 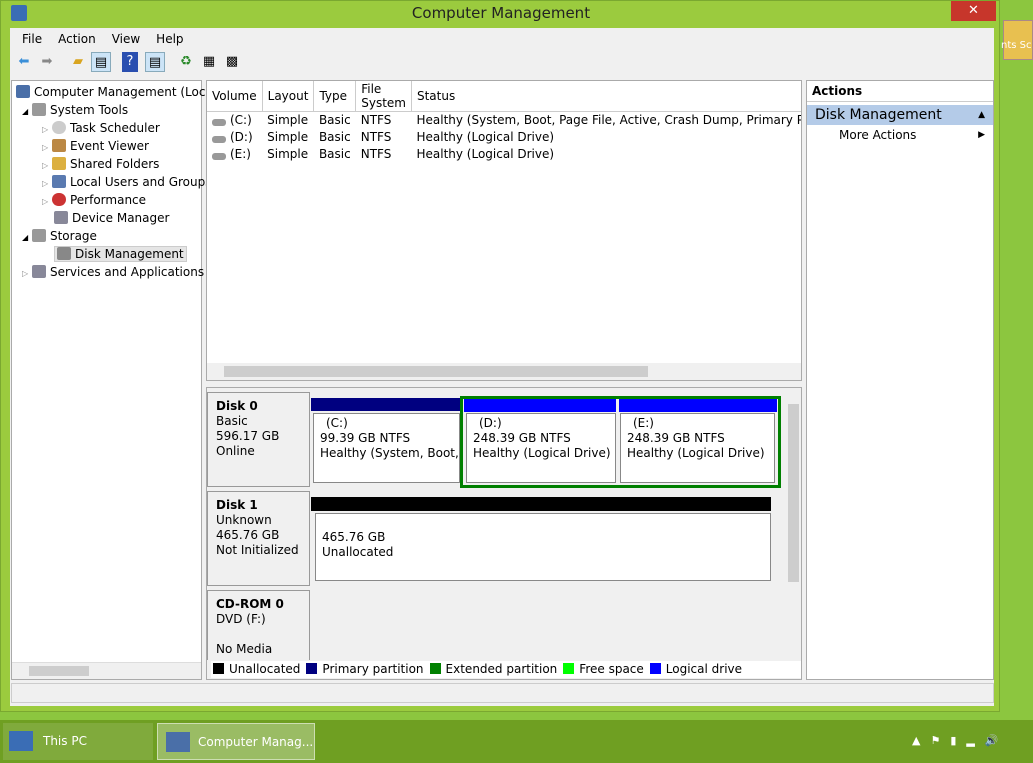 What do you see at coordinates (606, 96) in the screenshot?
I see `column-status: Status` at bounding box center [606, 96].